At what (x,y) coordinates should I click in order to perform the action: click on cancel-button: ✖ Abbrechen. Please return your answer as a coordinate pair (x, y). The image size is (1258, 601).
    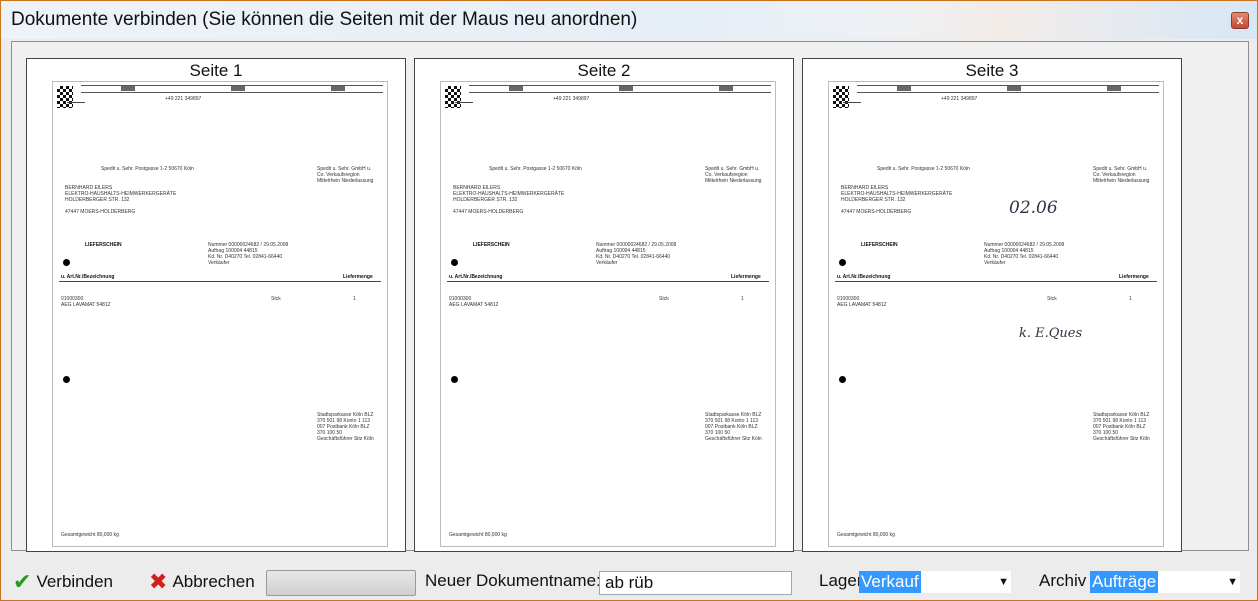
    Looking at the image, I should click on (202, 582).